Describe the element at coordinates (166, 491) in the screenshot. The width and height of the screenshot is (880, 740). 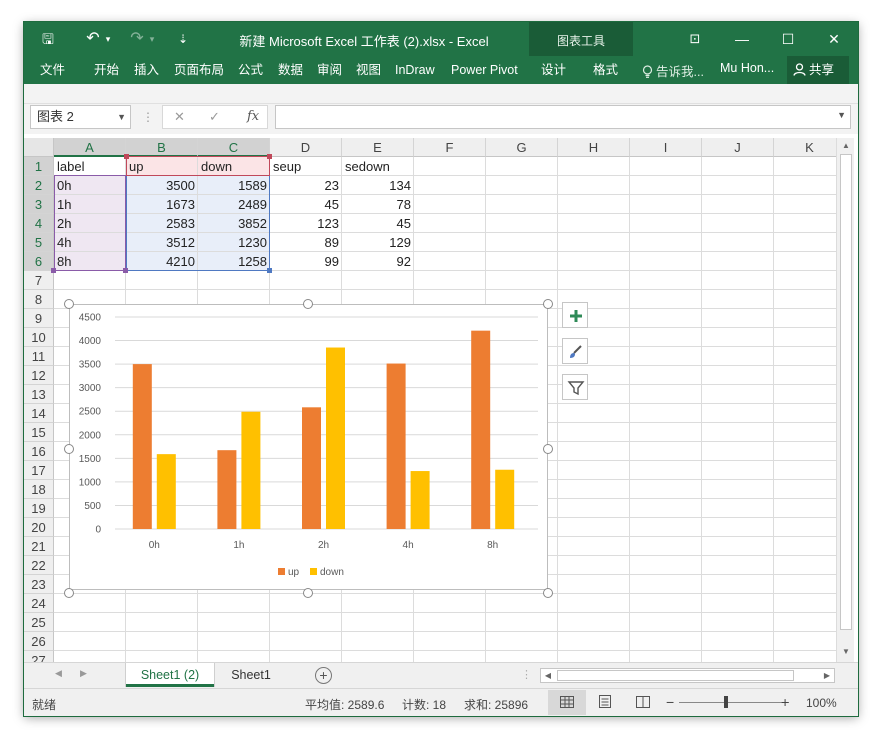
I see `bar-down-0h` at that location.